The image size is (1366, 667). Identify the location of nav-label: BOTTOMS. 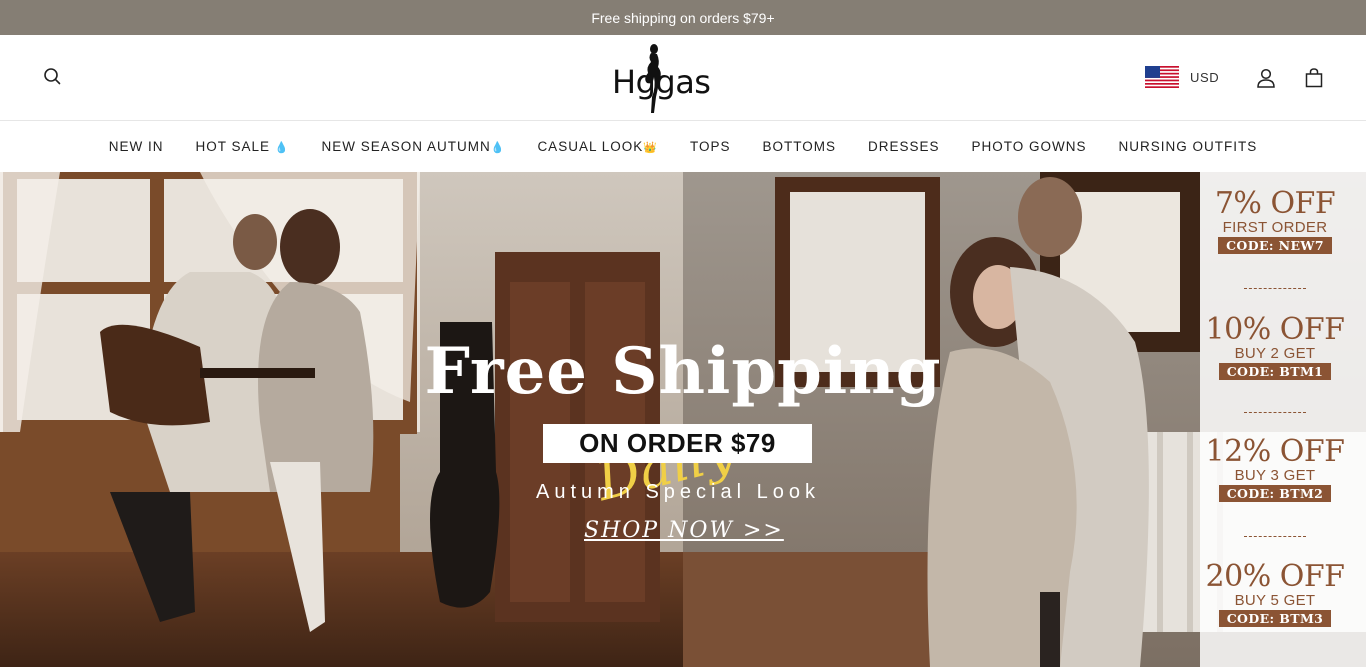
(799, 146).